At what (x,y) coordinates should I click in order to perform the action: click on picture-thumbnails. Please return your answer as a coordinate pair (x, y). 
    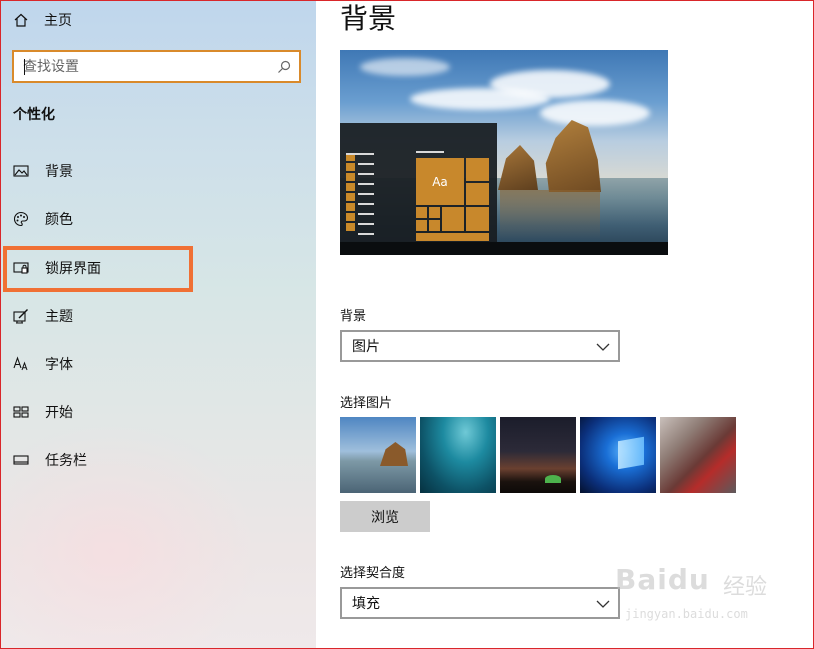
    Looking at the image, I should click on (540, 455).